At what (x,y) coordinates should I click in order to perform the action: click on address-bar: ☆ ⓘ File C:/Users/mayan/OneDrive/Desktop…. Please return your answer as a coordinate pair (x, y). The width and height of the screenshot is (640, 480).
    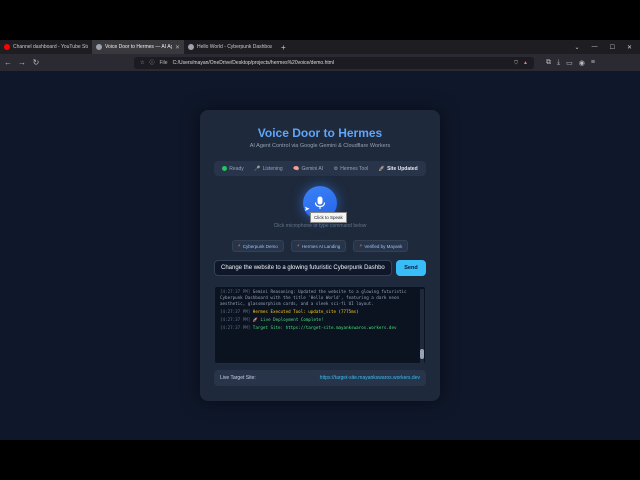
    Looking at the image, I should click on (334, 62).